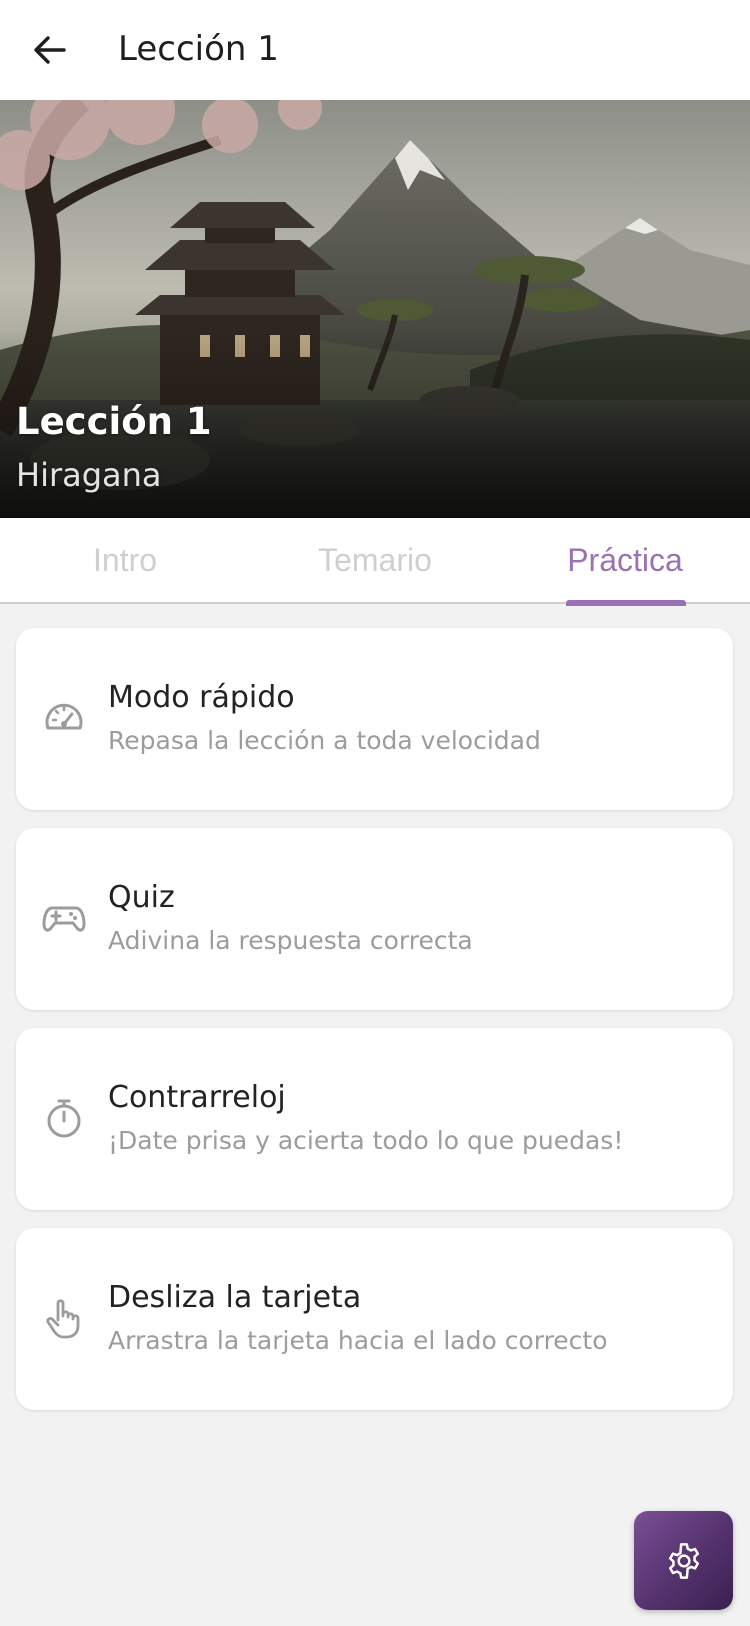  What do you see at coordinates (290, 940) in the screenshot?
I see `card-description: Adivina la respuesta correcta` at bounding box center [290, 940].